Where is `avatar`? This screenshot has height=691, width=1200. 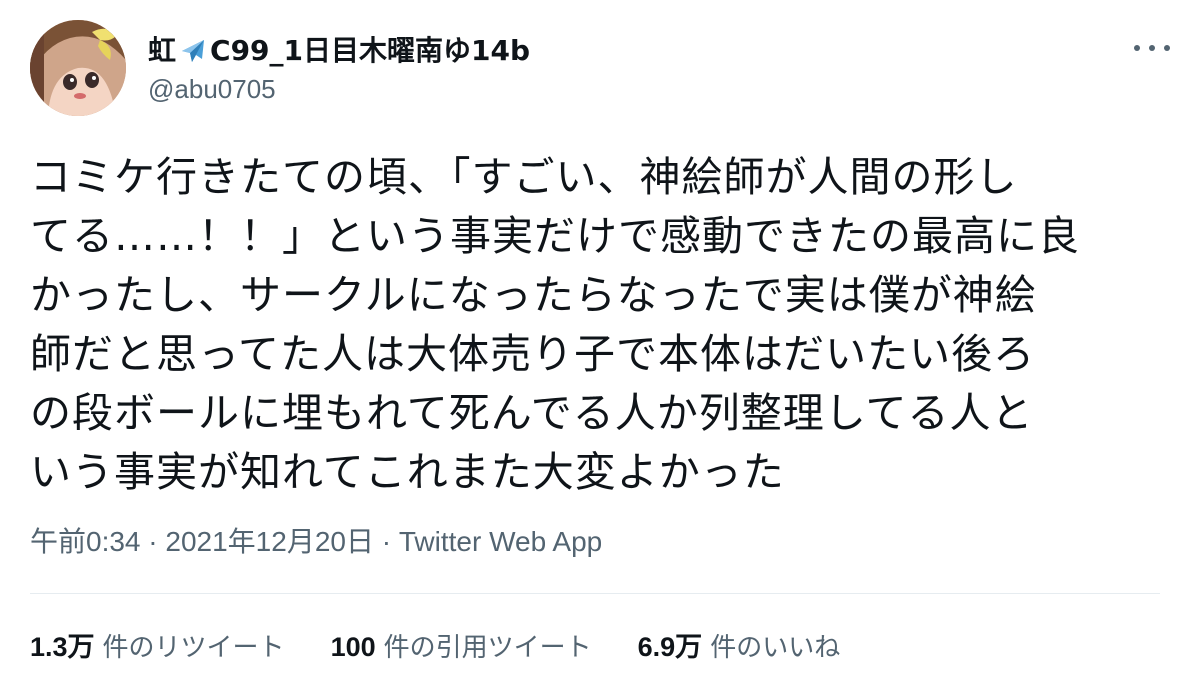
avatar is located at coordinates (78, 68).